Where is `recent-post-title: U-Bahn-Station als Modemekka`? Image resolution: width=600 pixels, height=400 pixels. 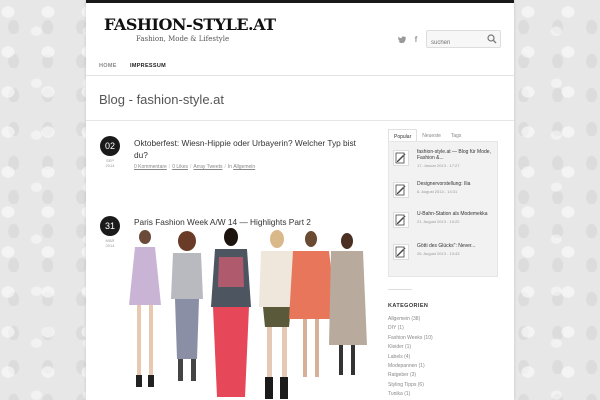
recent-post-title: U-Bahn-Station als Modemekka is located at coordinates (452, 214).